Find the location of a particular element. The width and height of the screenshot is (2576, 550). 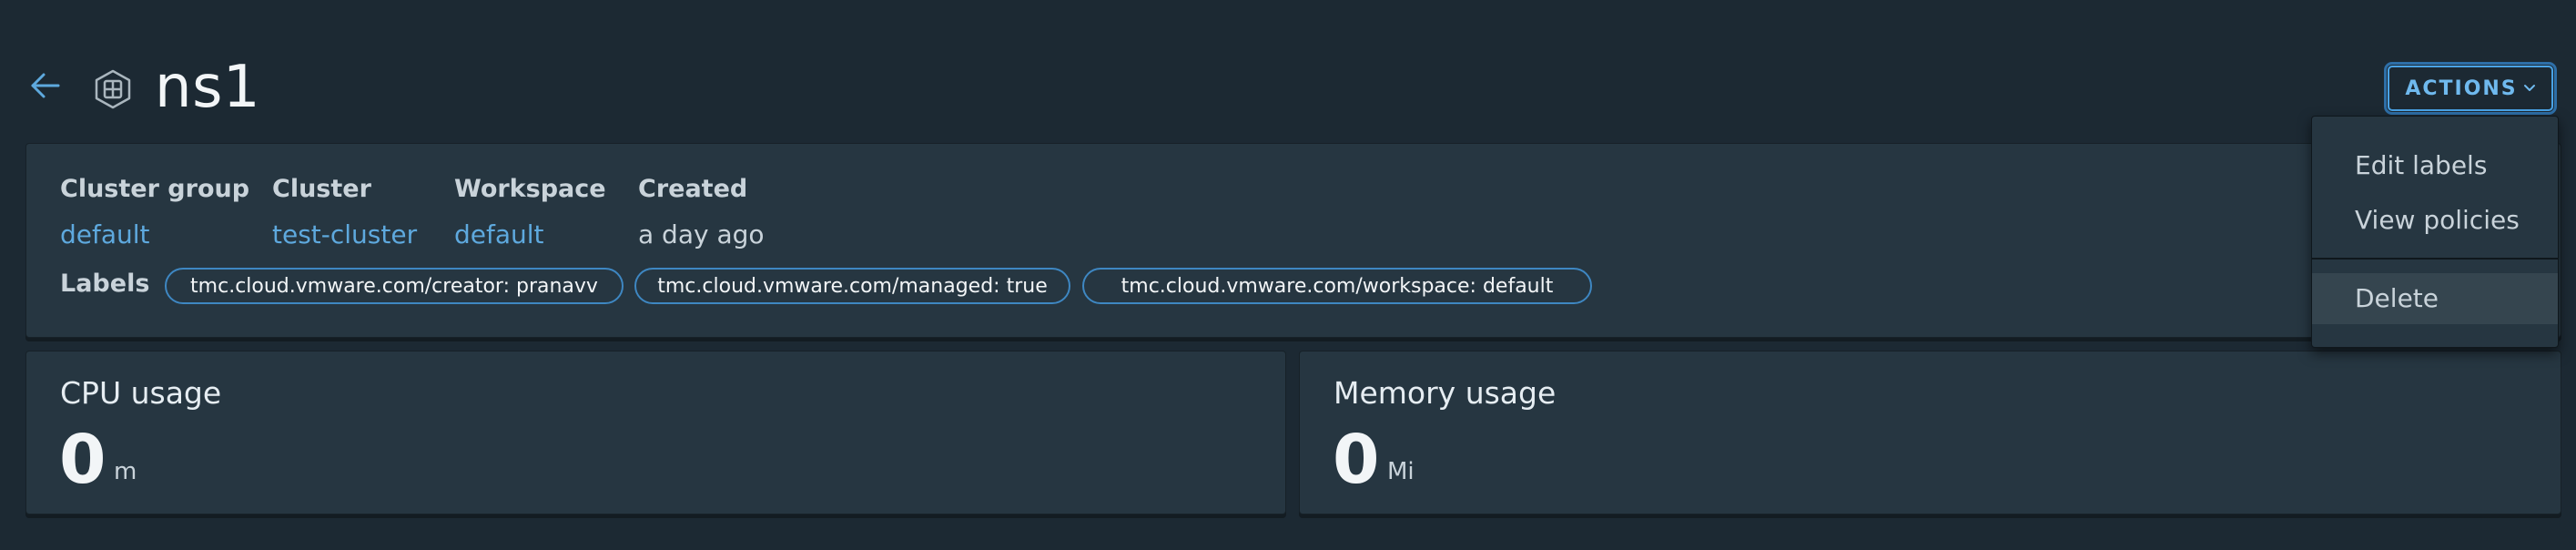

cpu-usage-unit: m is located at coordinates (125, 471).